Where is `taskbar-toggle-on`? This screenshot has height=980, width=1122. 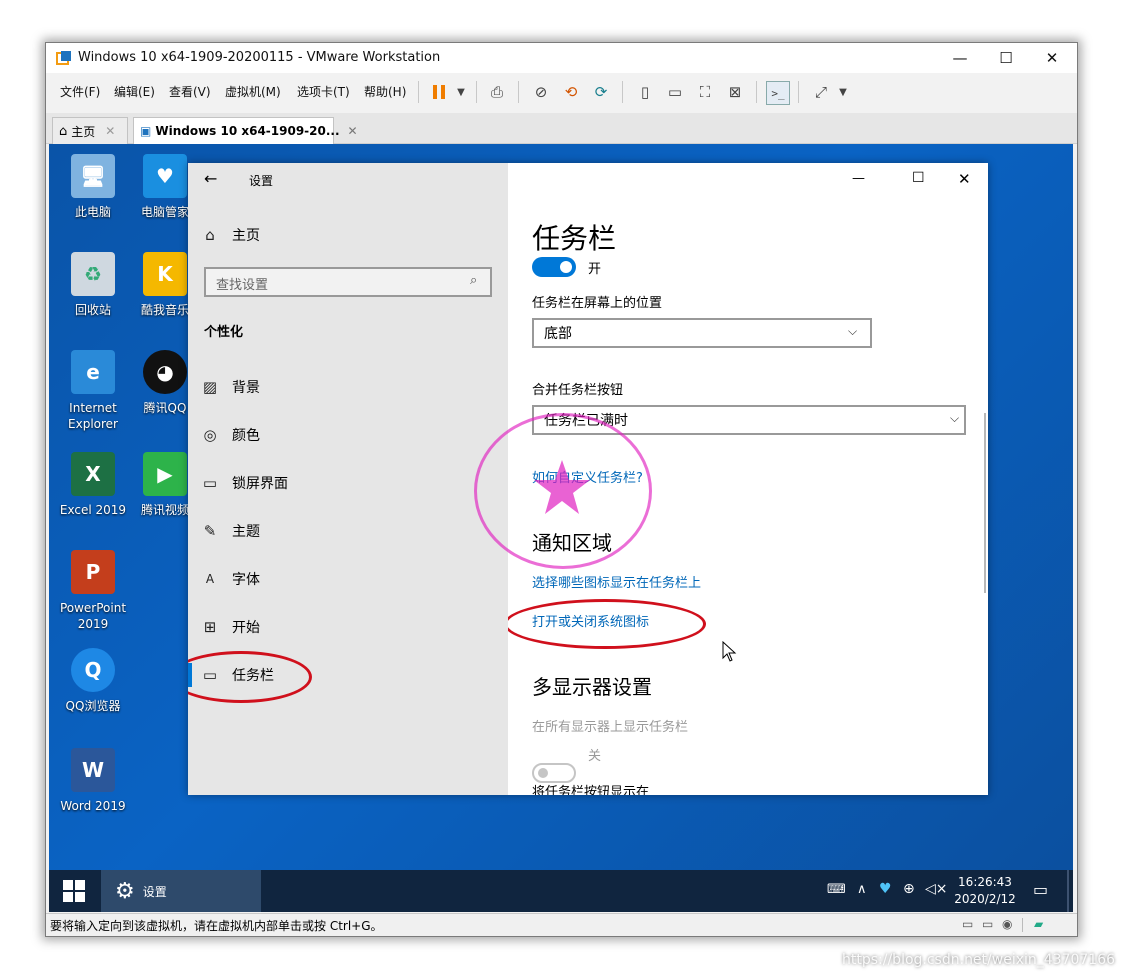 taskbar-toggle-on is located at coordinates (554, 267).